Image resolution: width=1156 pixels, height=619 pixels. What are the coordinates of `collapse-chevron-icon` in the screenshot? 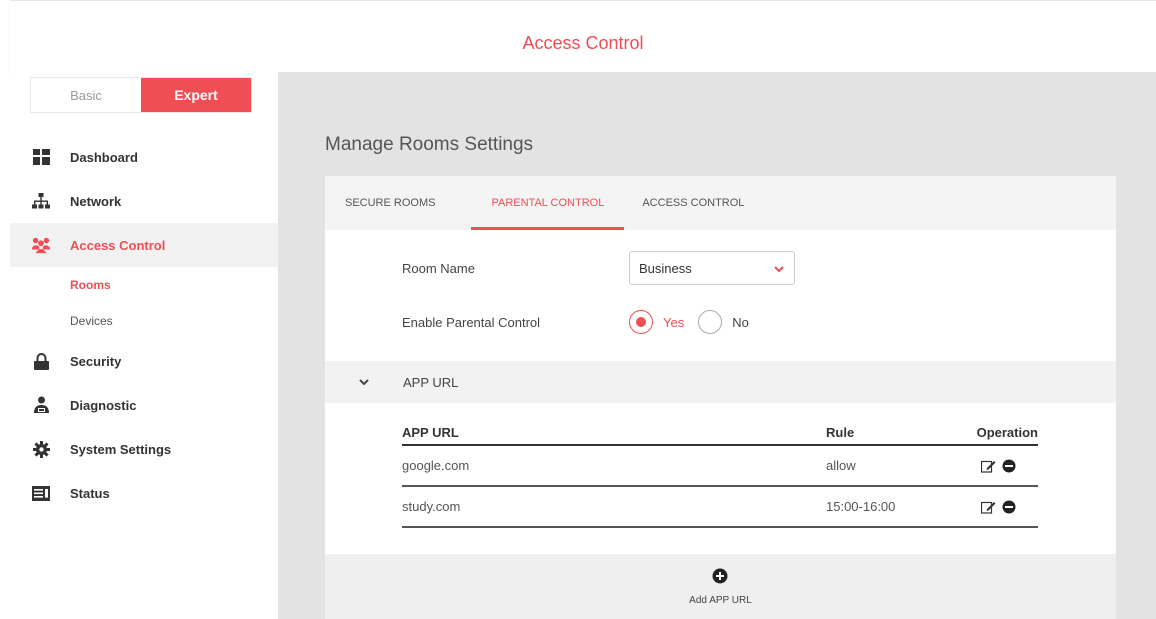 It's located at (364, 382).